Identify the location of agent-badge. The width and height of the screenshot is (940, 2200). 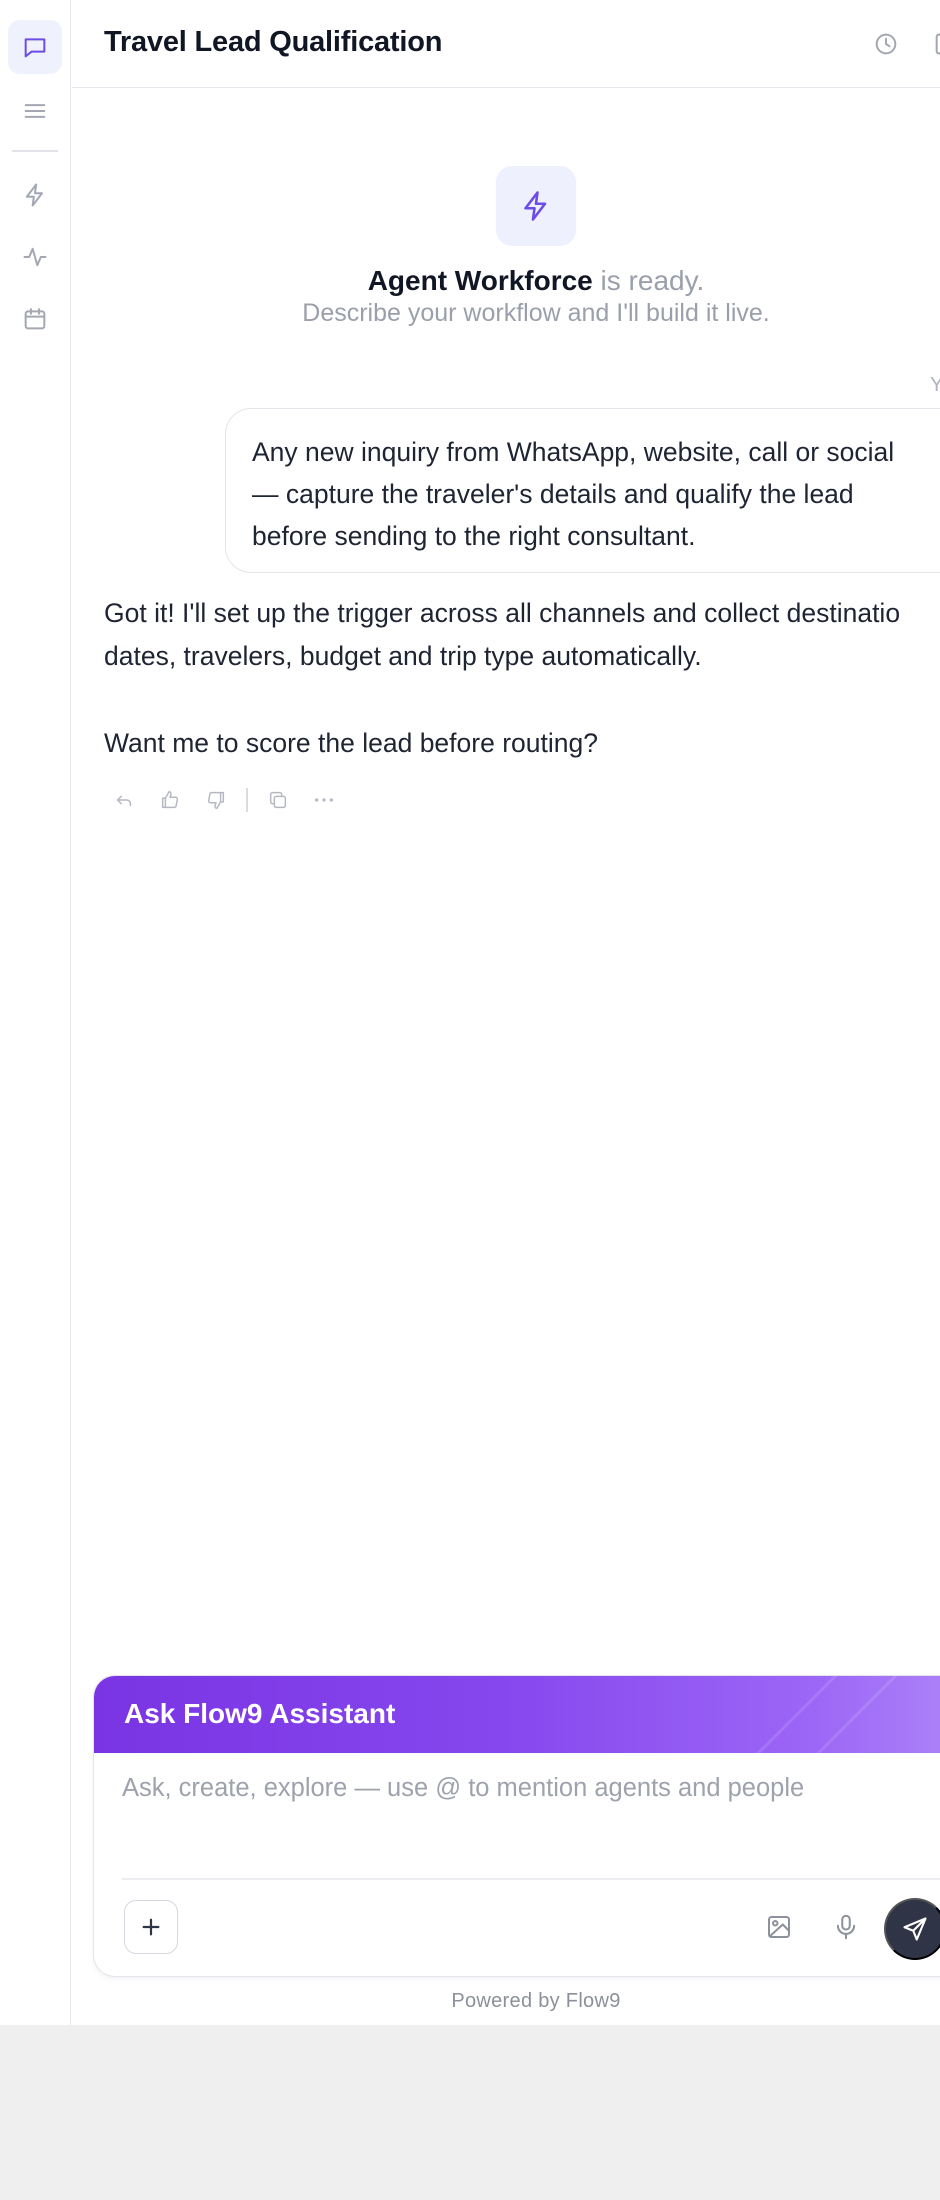
(536, 206).